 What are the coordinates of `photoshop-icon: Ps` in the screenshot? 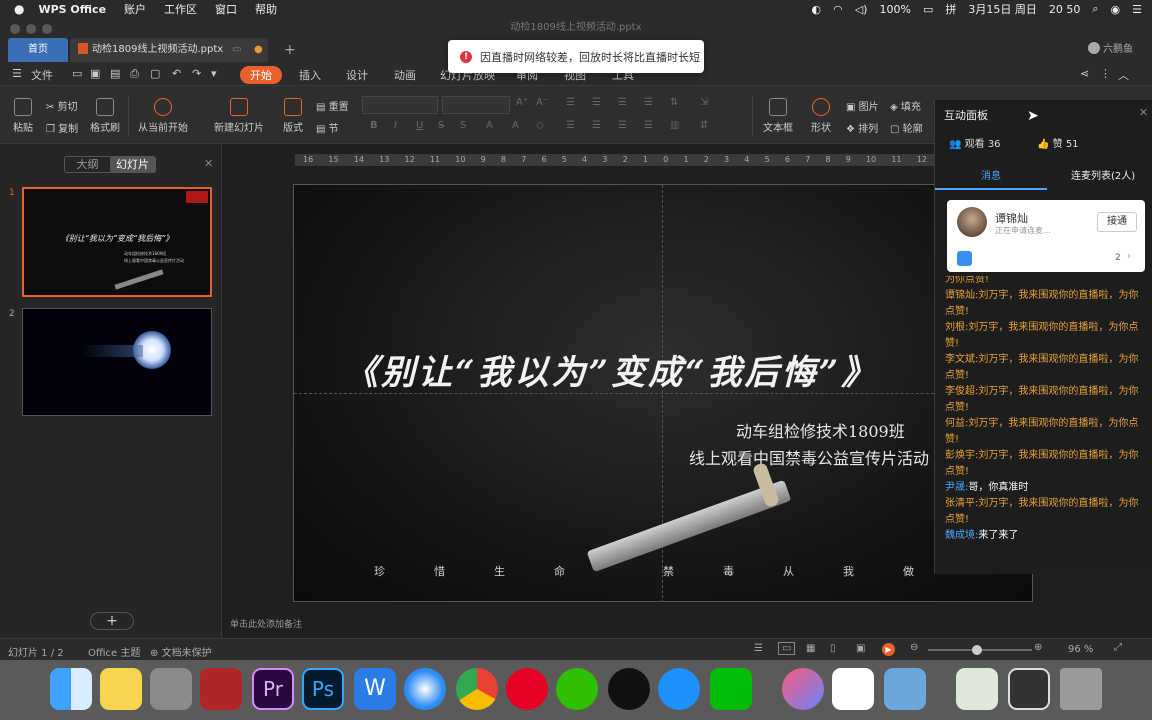 It's located at (323, 689).